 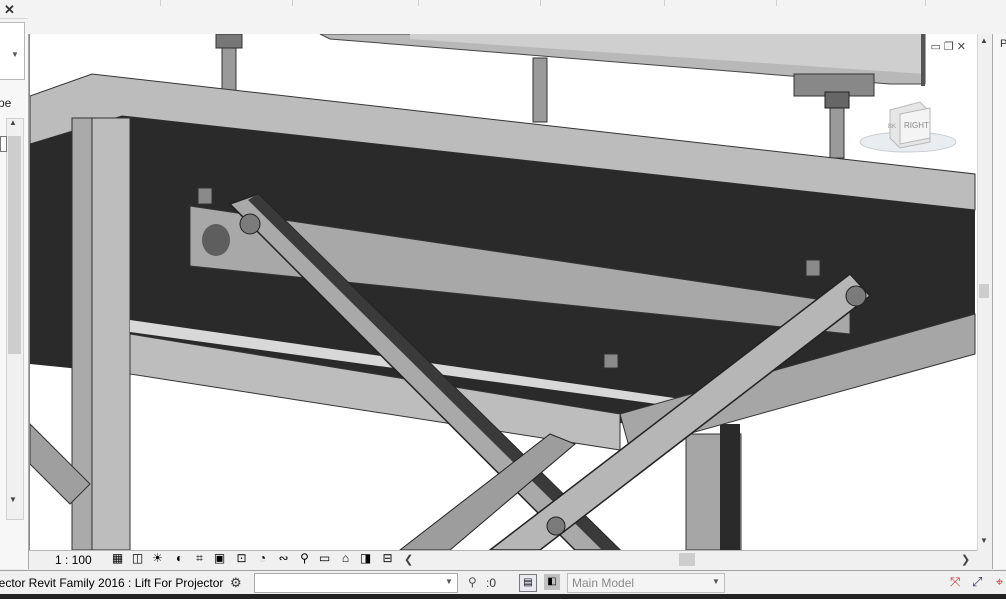 What do you see at coordinates (408, 559) in the screenshot?
I see `scroll-left-icon: ❮` at bounding box center [408, 559].